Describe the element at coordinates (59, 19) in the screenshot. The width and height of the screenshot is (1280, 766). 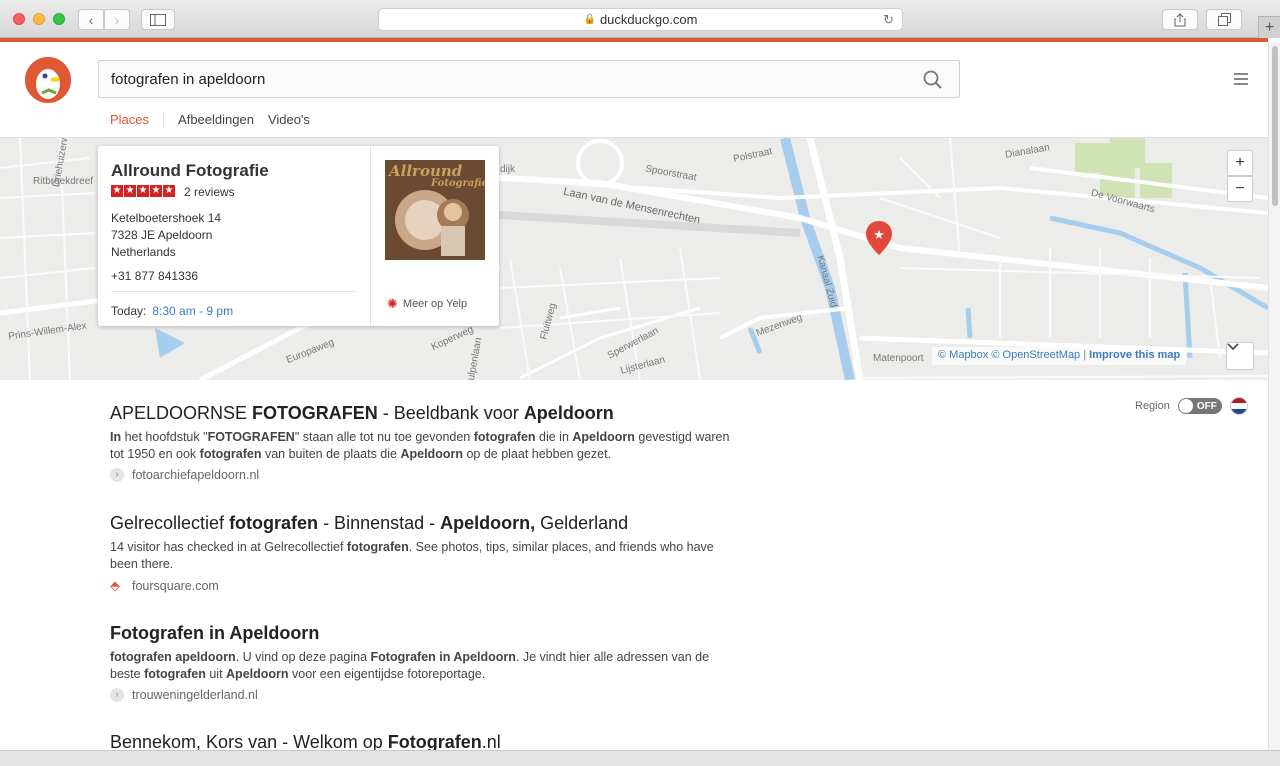
I see `window-maximize-button` at that location.